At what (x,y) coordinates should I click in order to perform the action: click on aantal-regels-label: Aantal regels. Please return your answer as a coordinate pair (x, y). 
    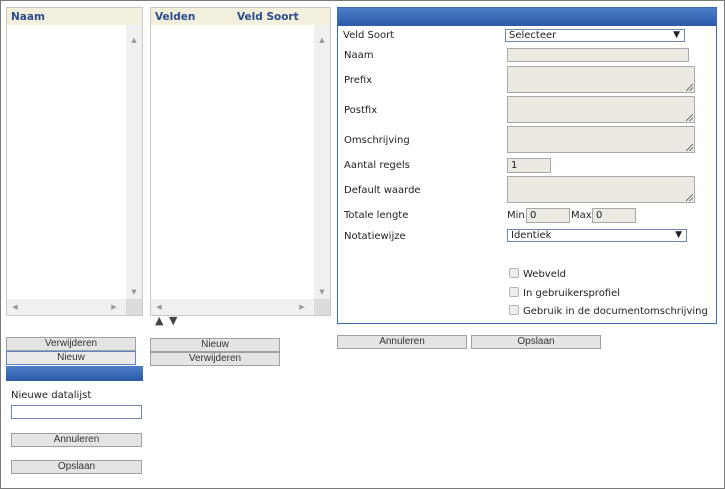
    Looking at the image, I should click on (377, 165).